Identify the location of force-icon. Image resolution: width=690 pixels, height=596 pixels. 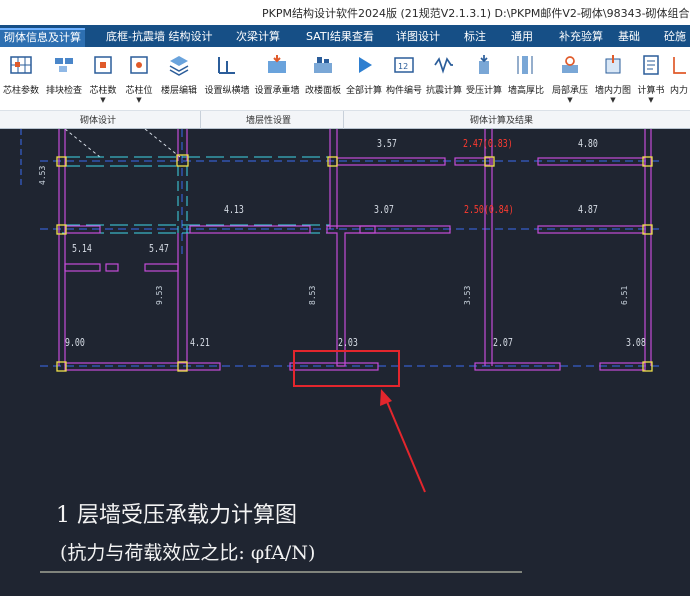
(679, 65).